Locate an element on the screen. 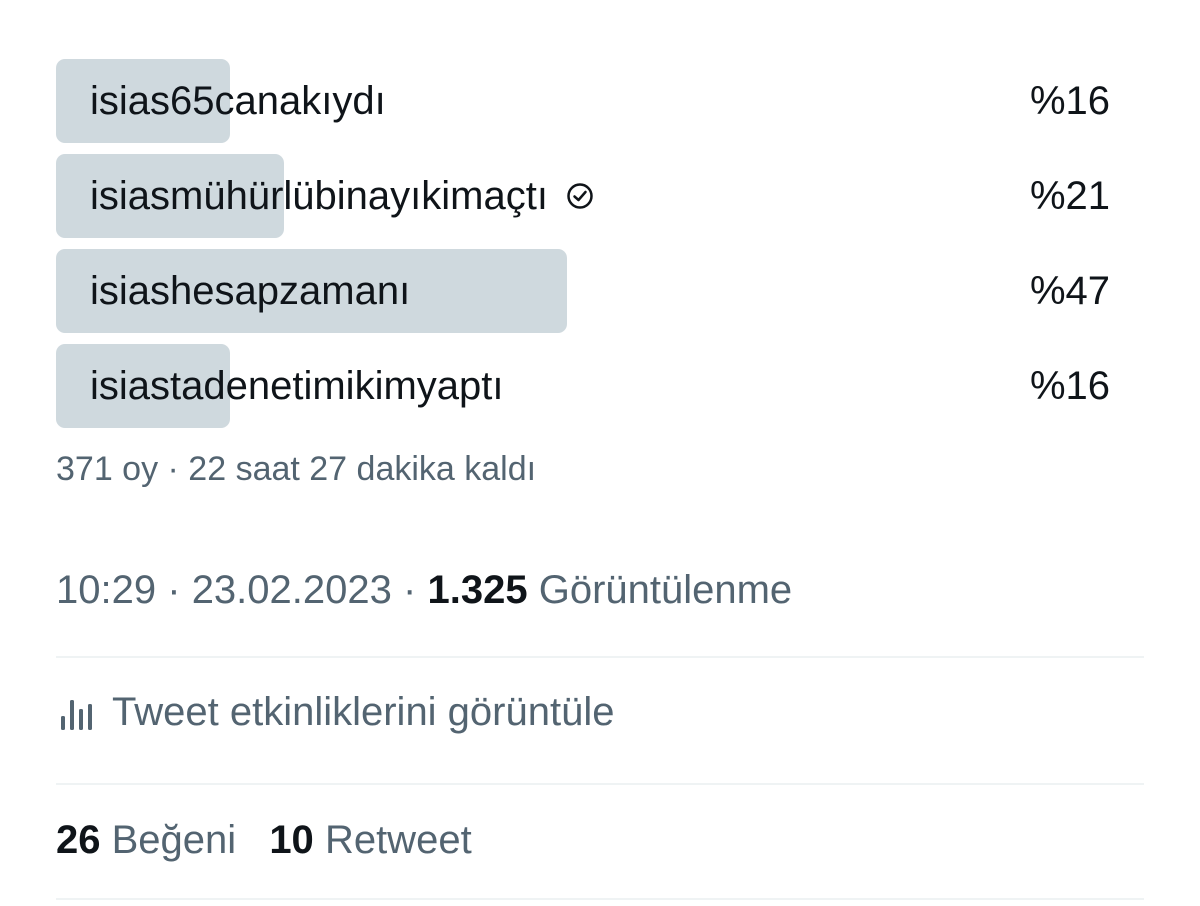 This screenshot has width=1200, height=906. poll-option: isiastadenetimikimyaptı %16 is located at coordinates (583, 386).